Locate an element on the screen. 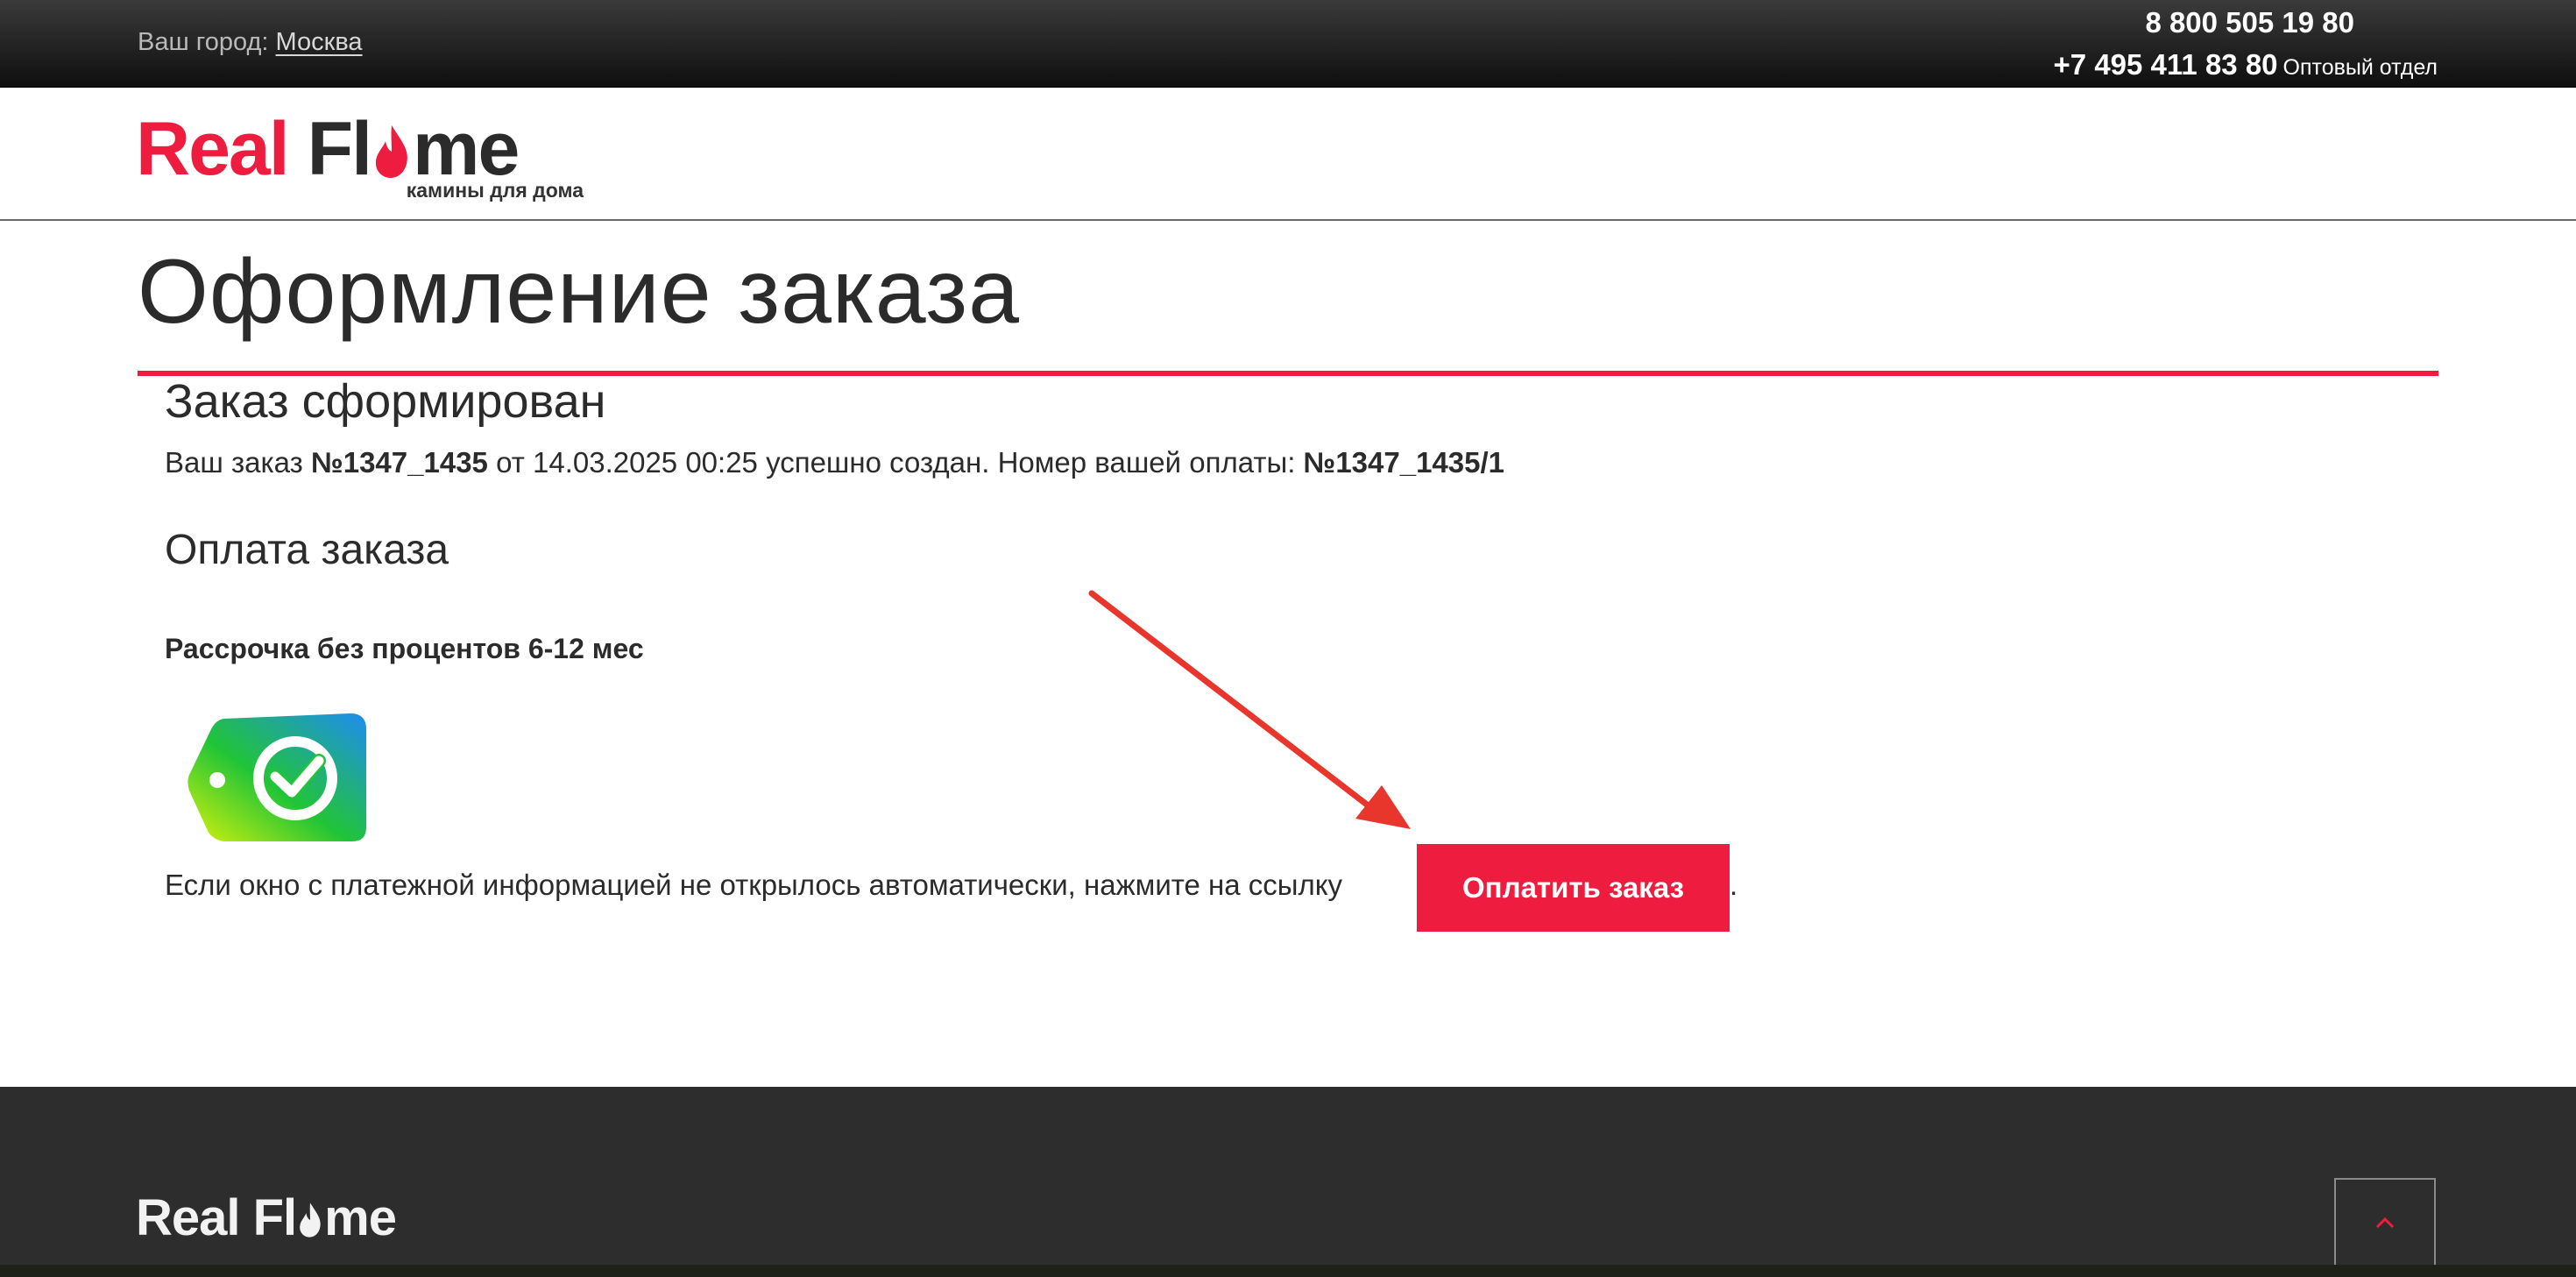  site-logo: Real Fl me камины для дома is located at coordinates (363, 156).